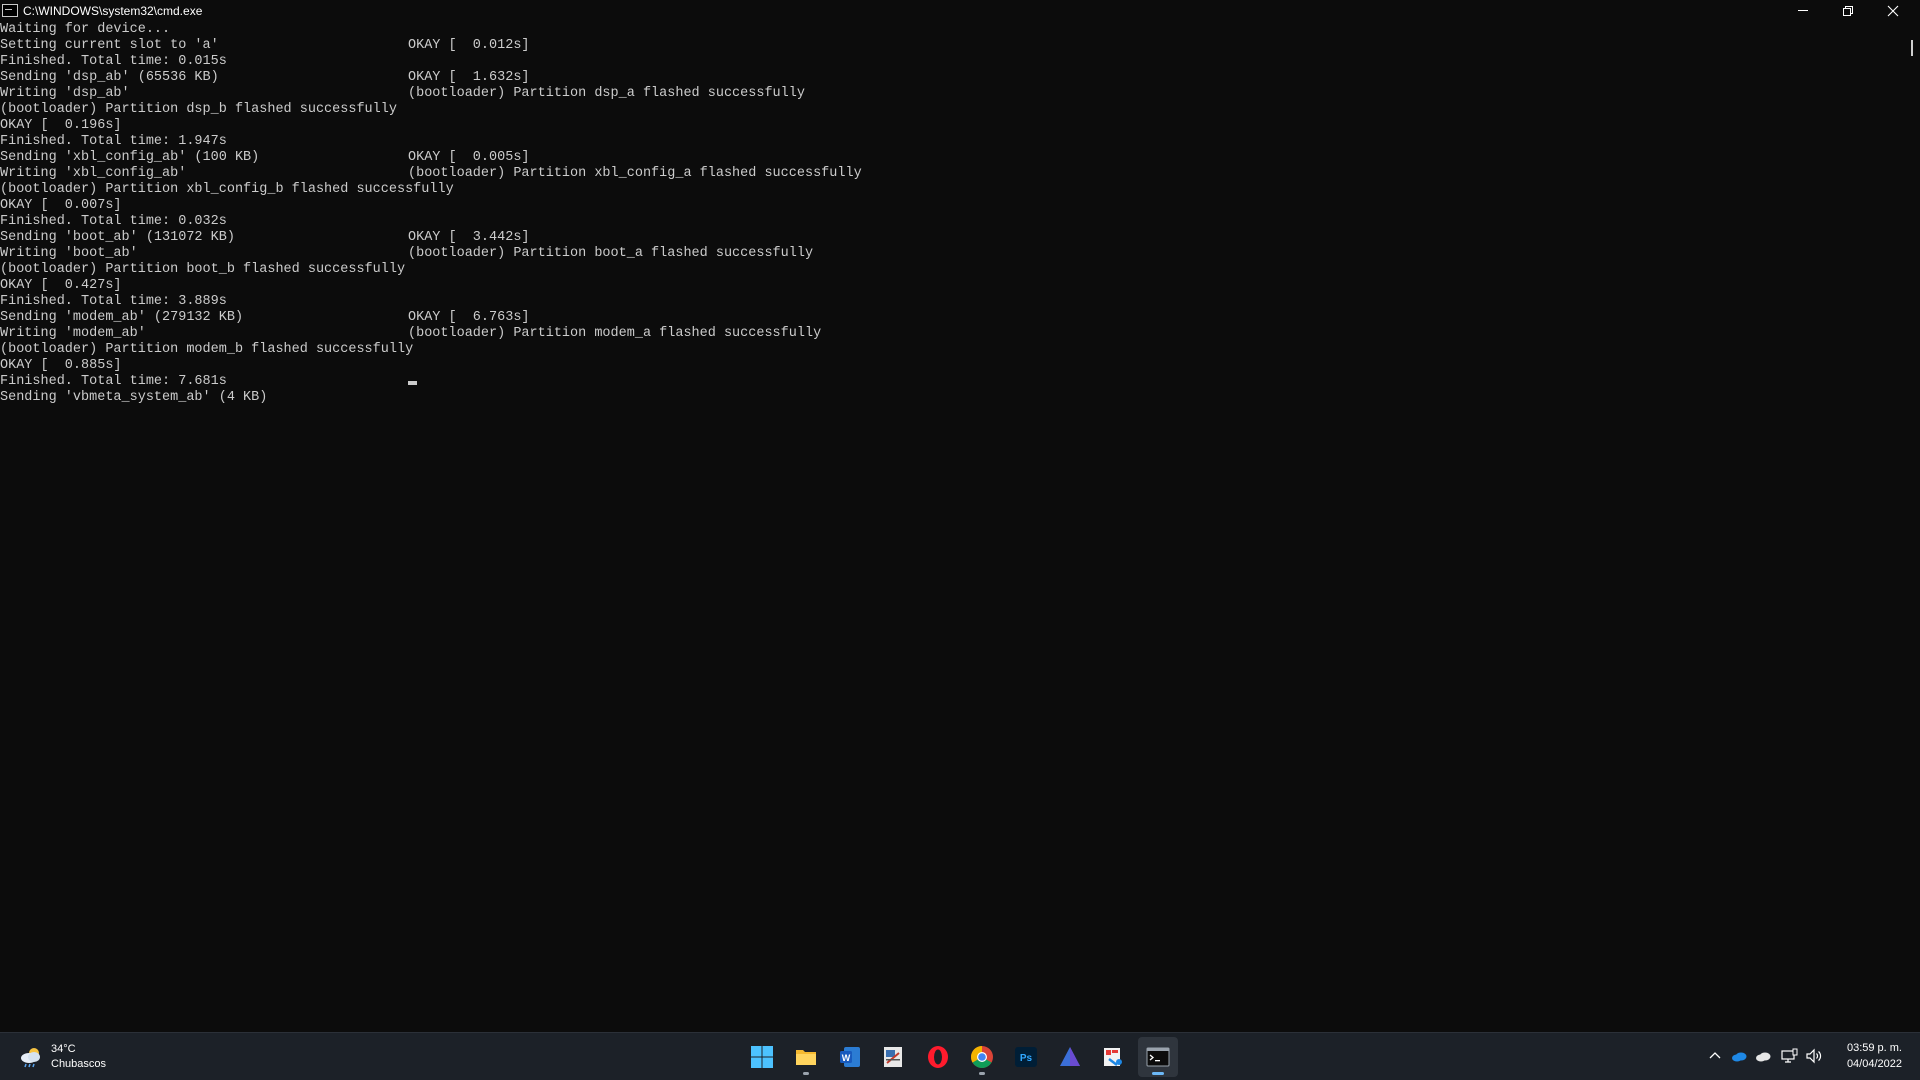 The height and width of the screenshot is (1080, 1920). I want to click on minimize-icon, so click(1803, 10).